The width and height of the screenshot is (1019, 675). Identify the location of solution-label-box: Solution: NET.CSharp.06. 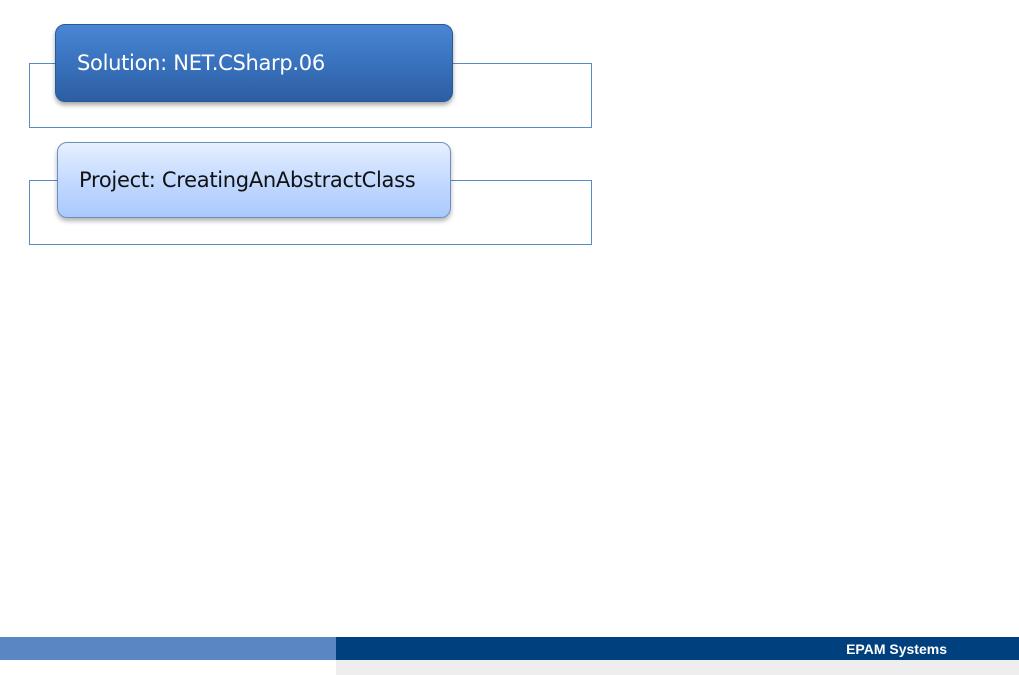
(254, 63).